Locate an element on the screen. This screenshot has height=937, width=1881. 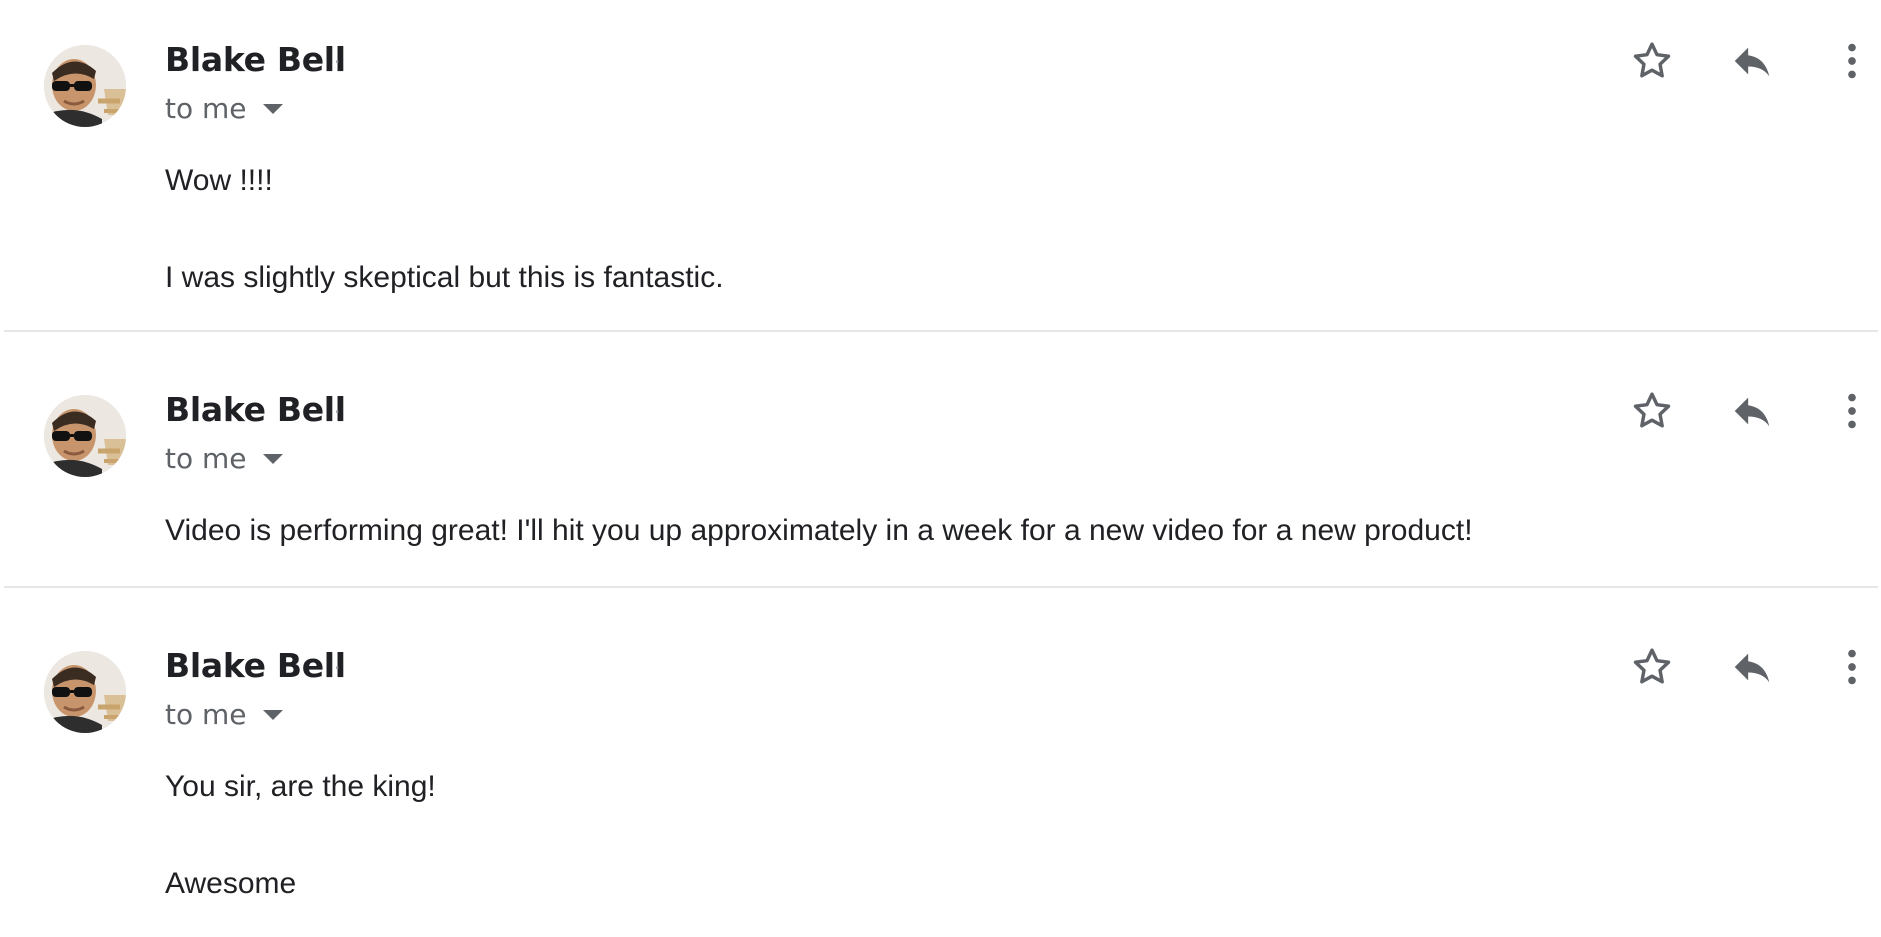
message-body-line: Wow !!!! is located at coordinates (219, 180).